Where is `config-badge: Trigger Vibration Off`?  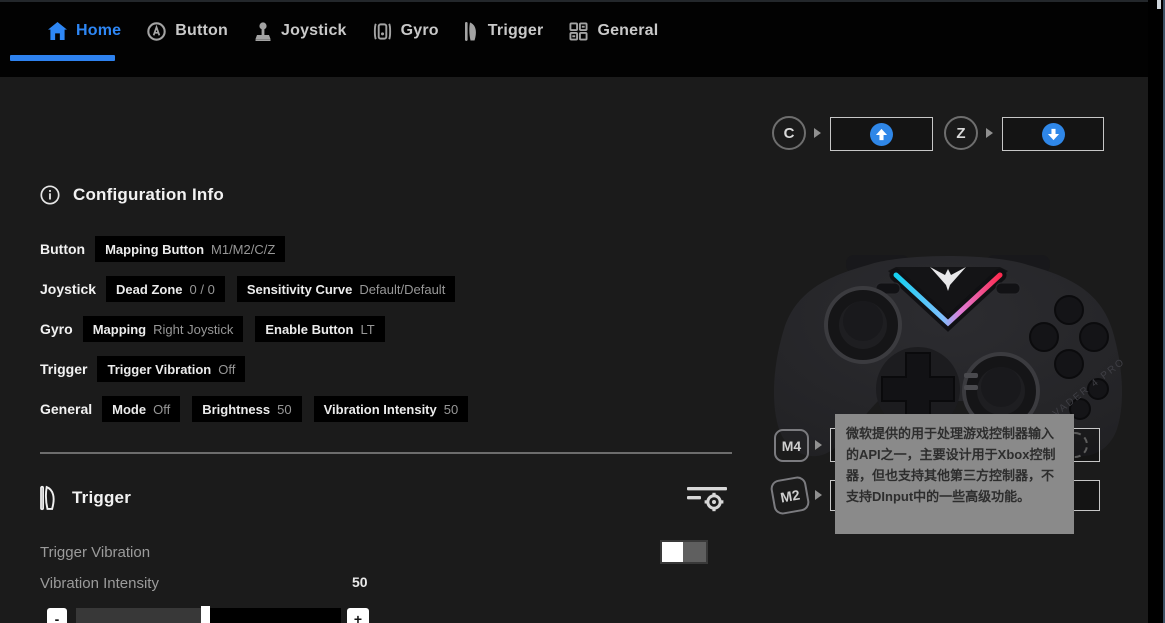 config-badge: Trigger Vibration Off is located at coordinates (171, 369).